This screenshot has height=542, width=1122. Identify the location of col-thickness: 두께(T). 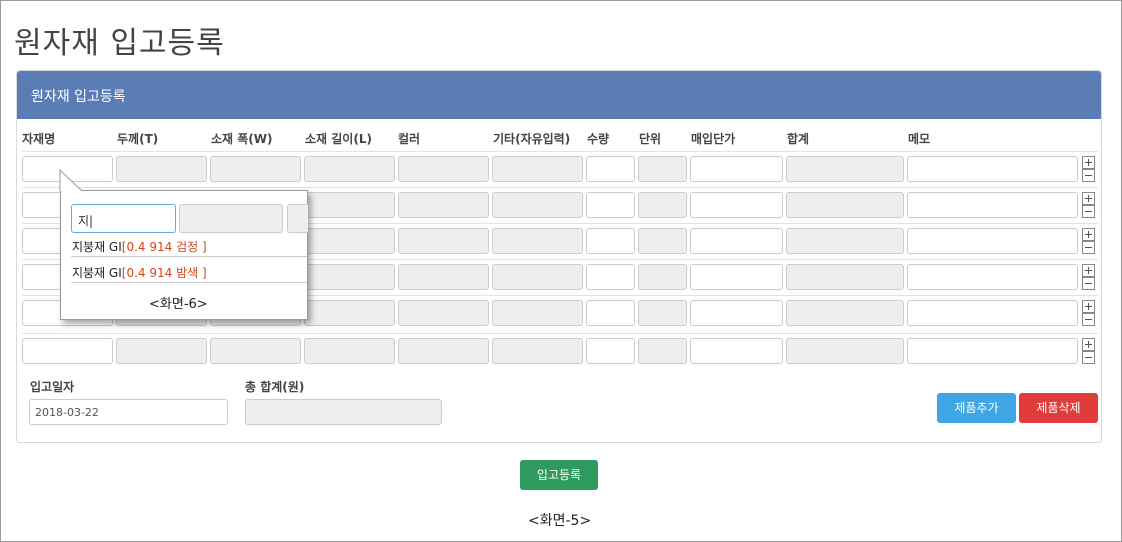
(138, 139).